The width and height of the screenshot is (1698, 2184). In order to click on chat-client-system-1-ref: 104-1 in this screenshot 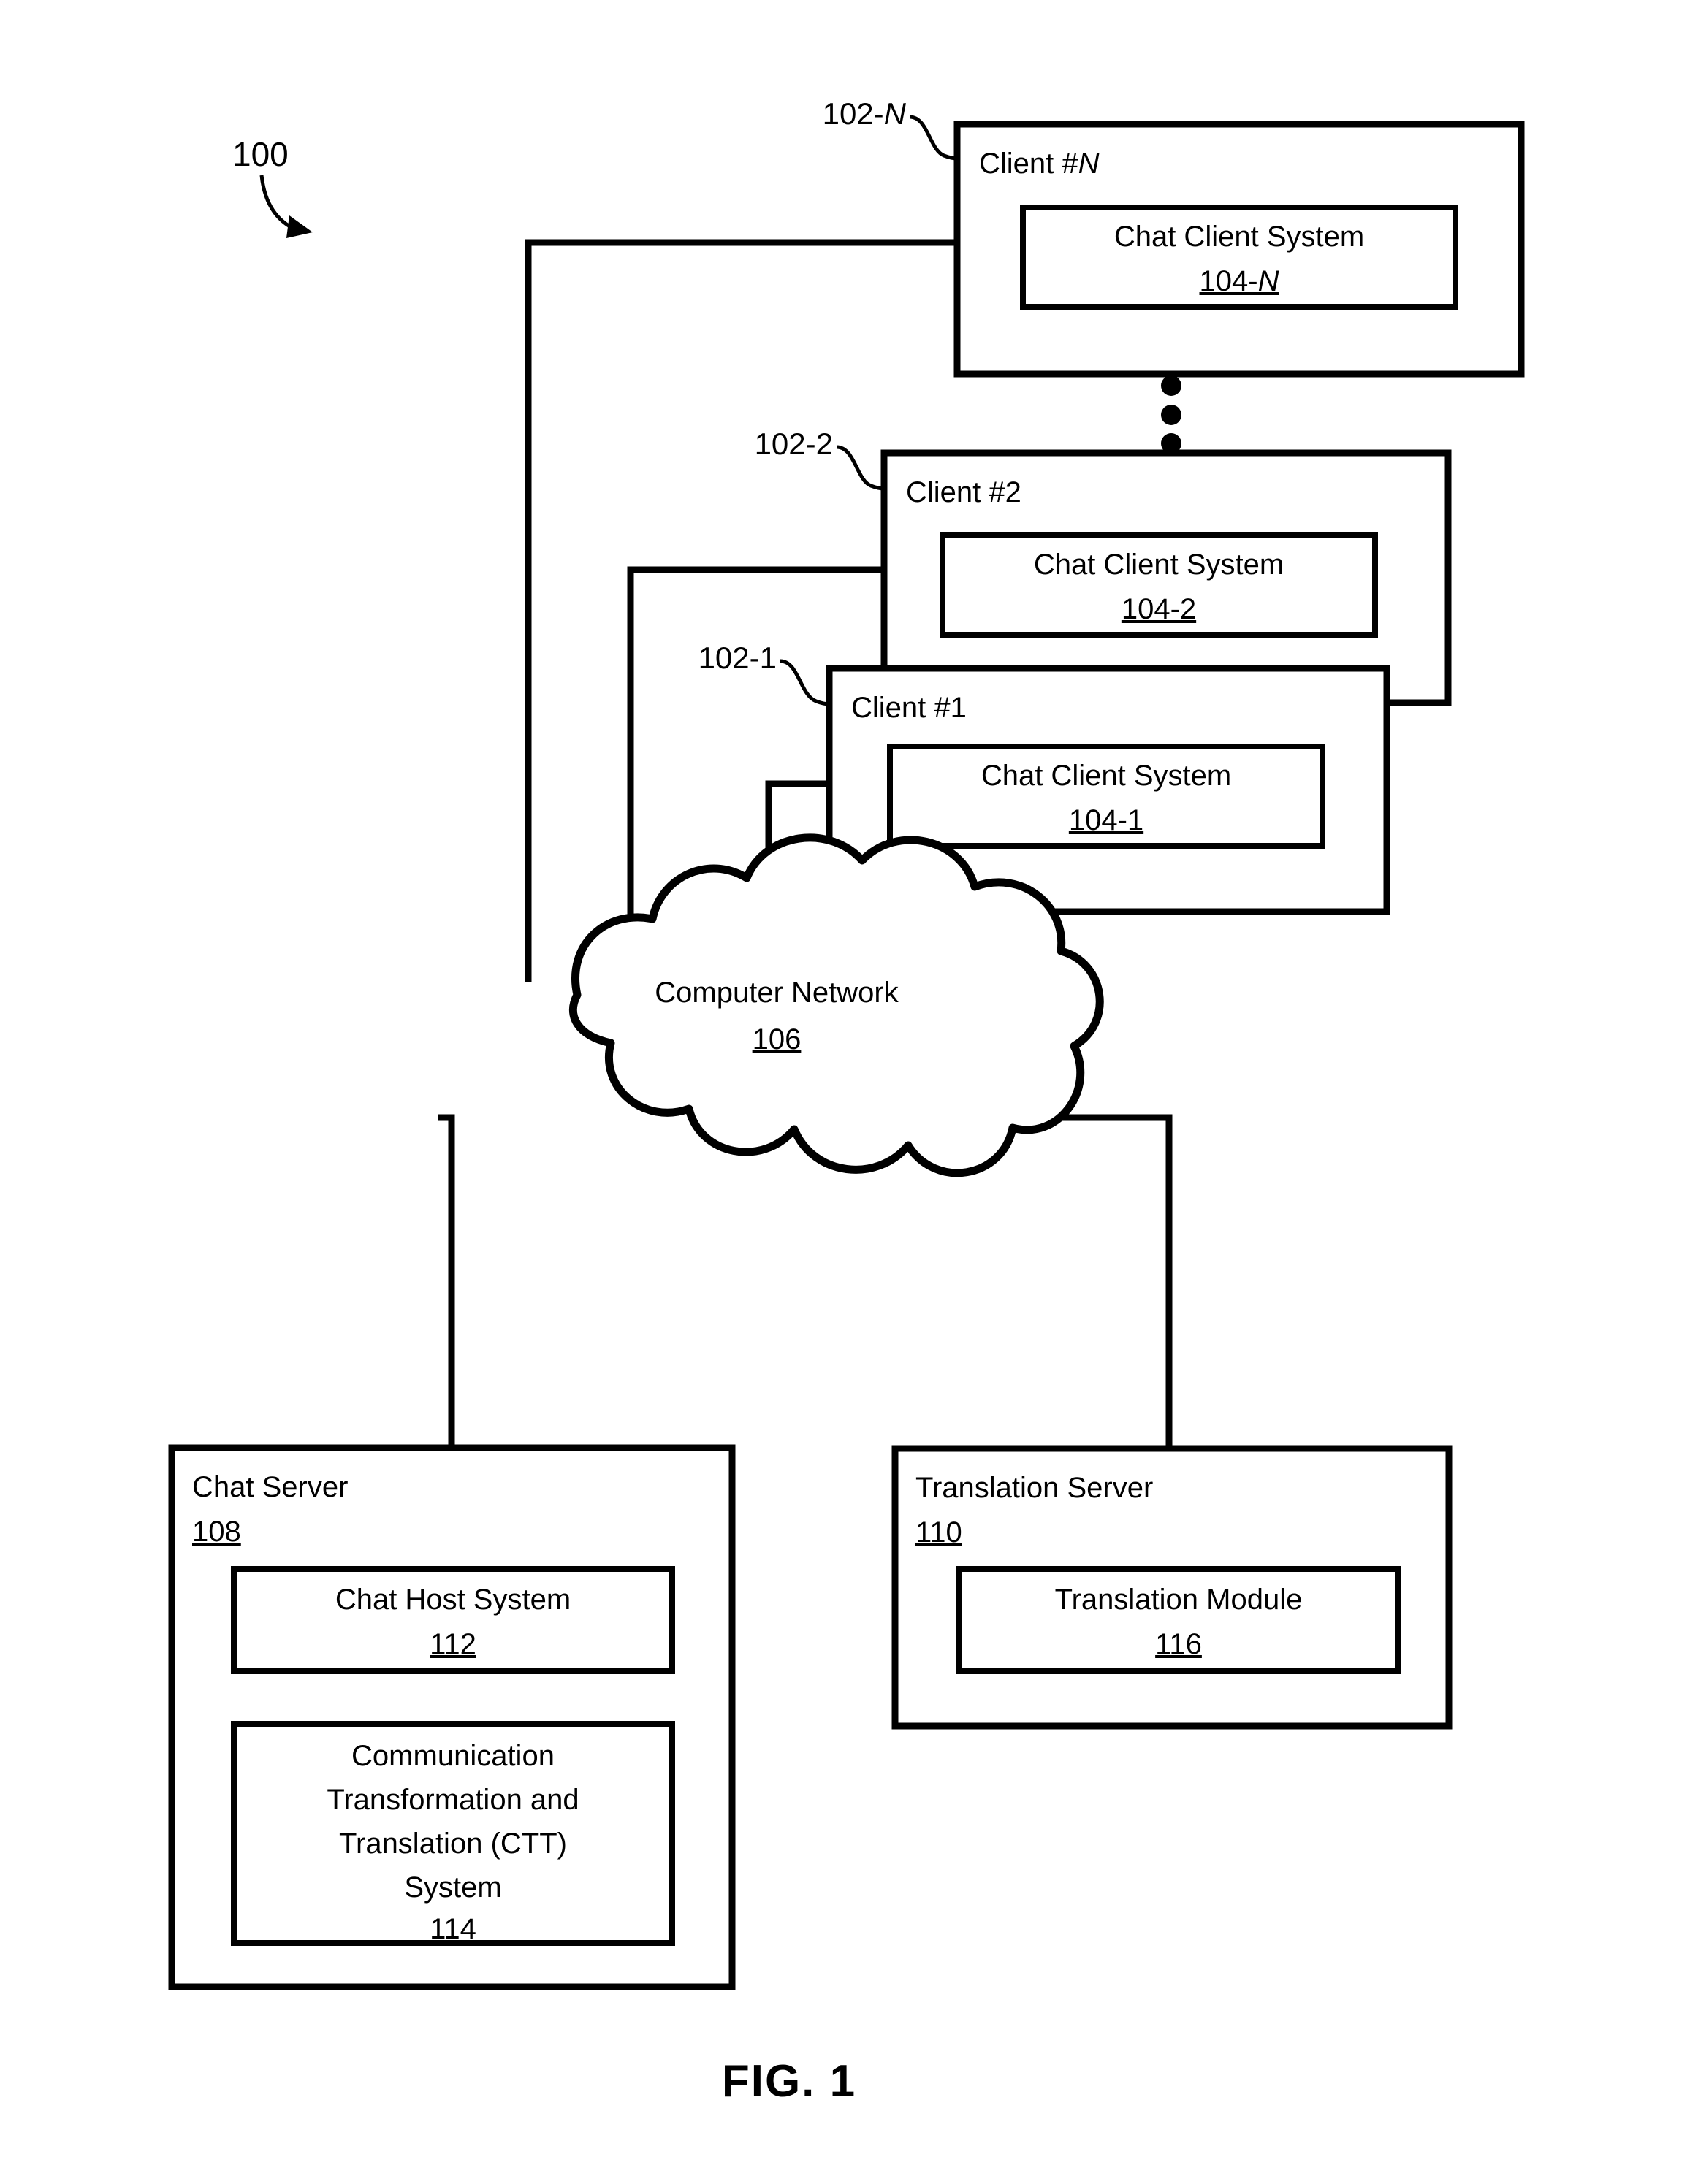, I will do `click(1106, 820)`.